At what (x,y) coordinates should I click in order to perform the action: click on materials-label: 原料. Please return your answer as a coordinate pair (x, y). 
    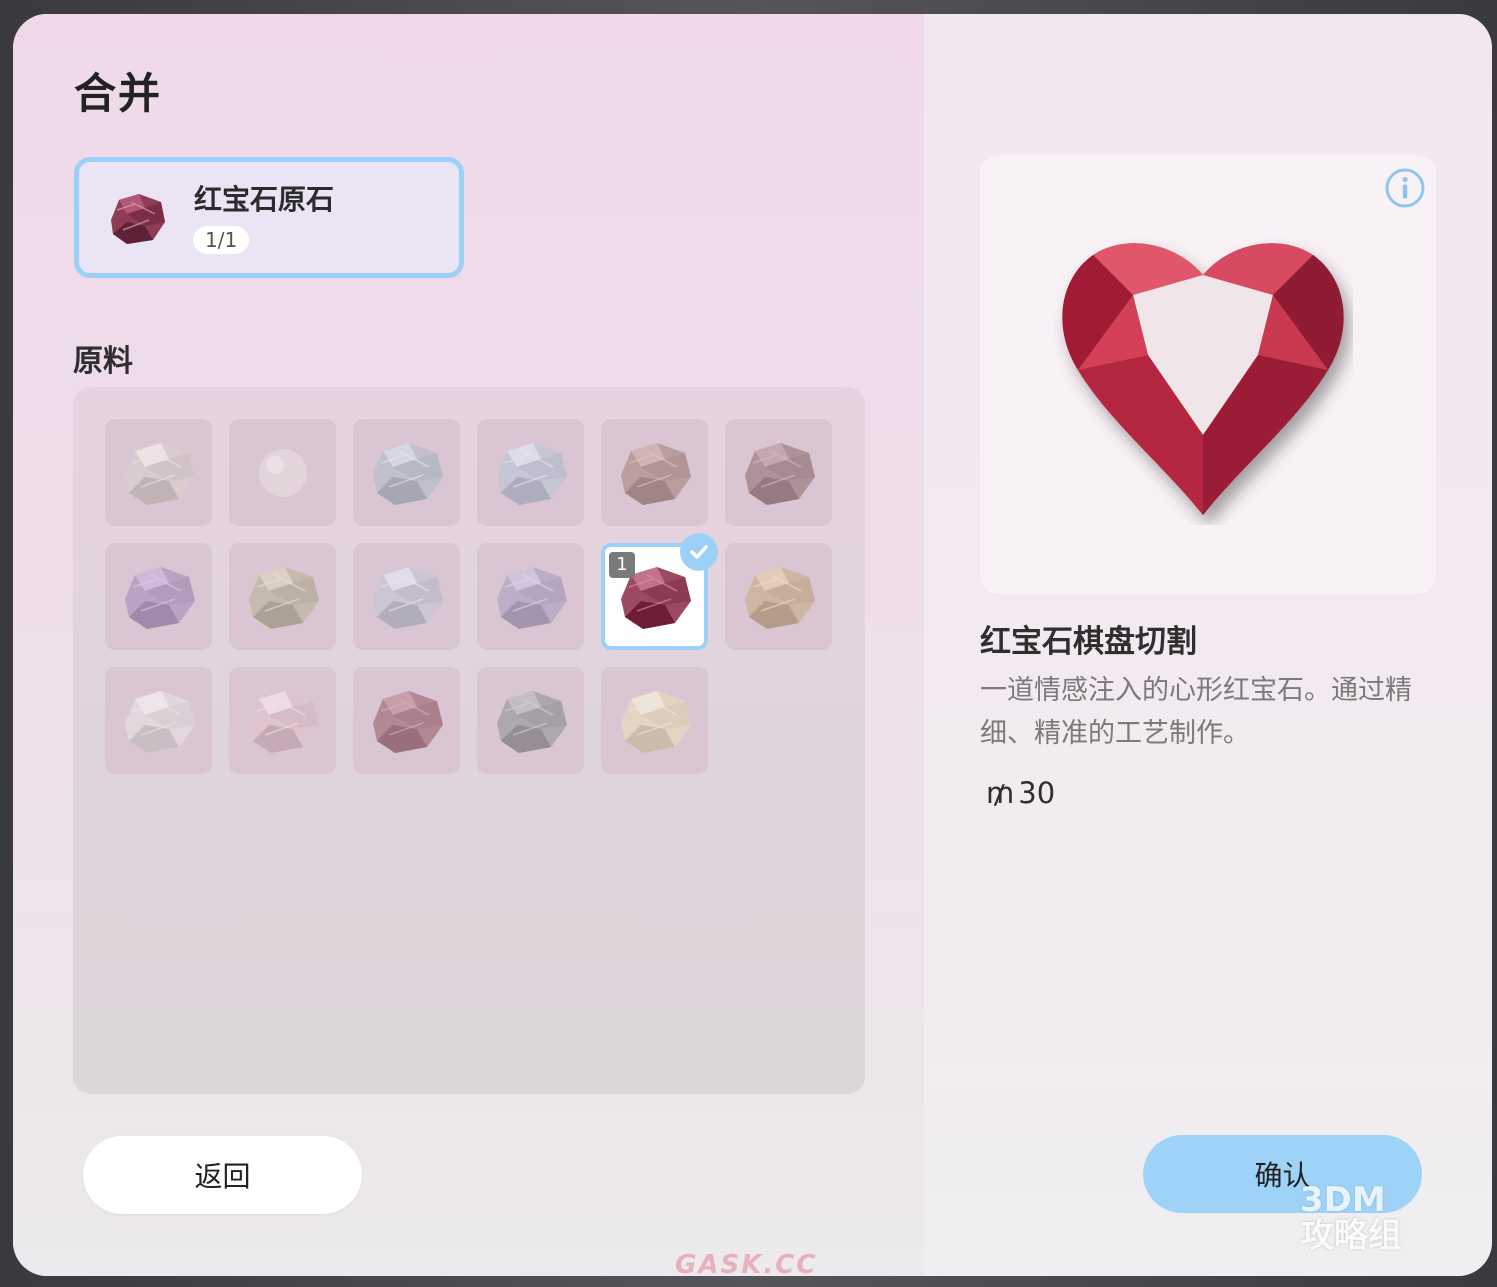
    Looking at the image, I should click on (103, 361).